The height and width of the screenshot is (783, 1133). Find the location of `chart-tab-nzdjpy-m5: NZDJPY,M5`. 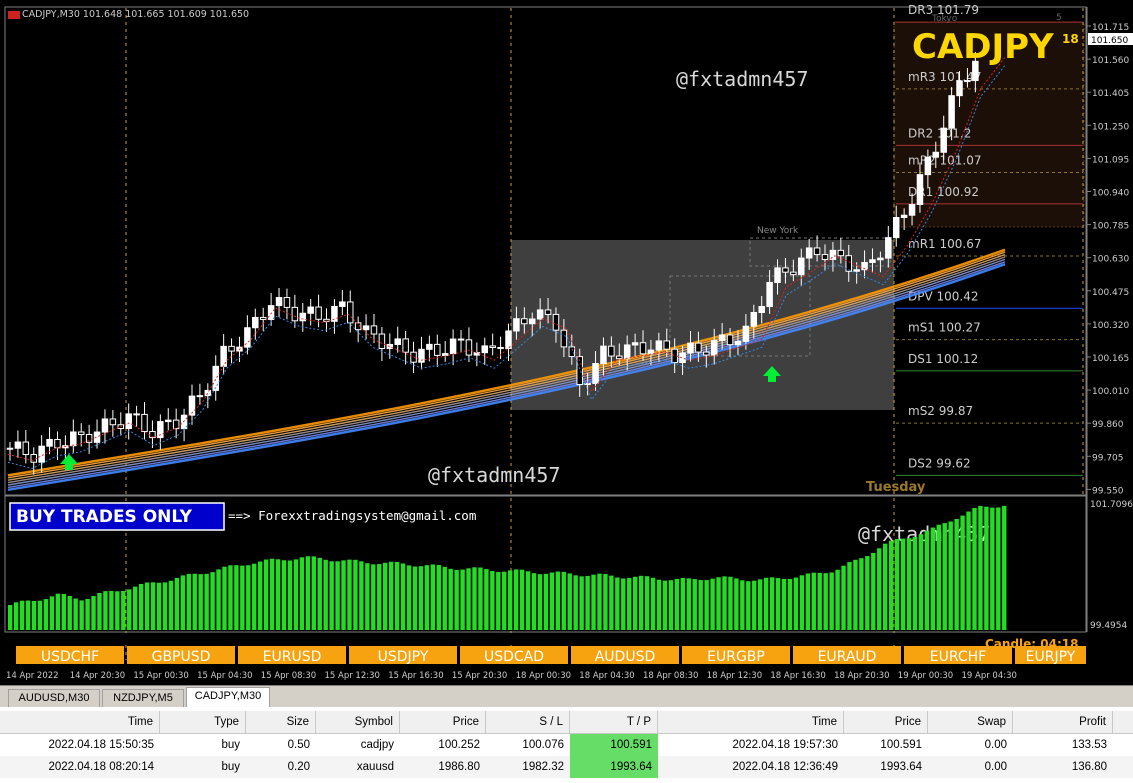

chart-tab-nzdjpy-m5: NZDJPY,M5 is located at coordinates (143, 698).